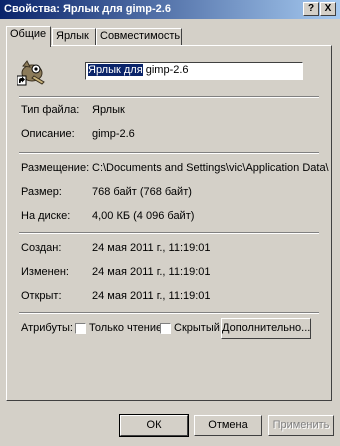 The height and width of the screenshot is (446, 340). What do you see at coordinates (41, 296) in the screenshot?
I see `accessed-label: Открыт:` at bounding box center [41, 296].